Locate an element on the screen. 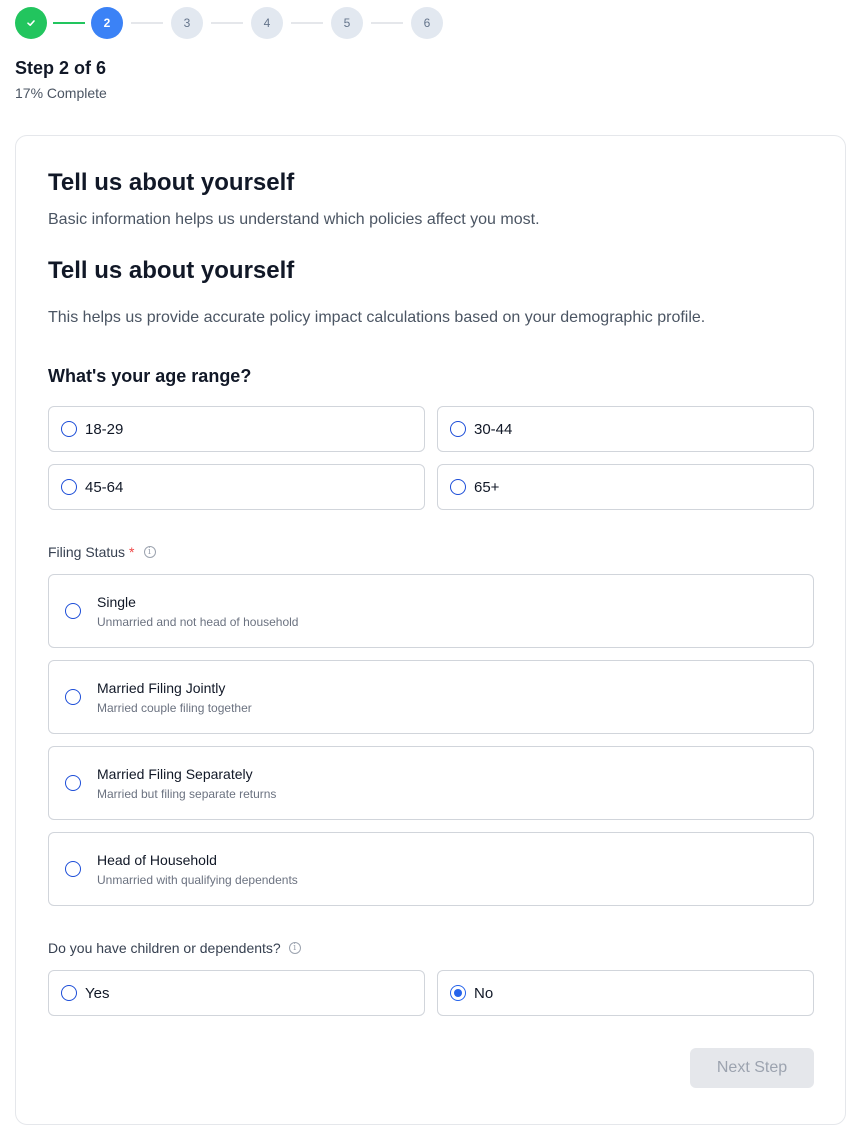  dependents-label: Do you have children or dependents? i is located at coordinates (174, 948).